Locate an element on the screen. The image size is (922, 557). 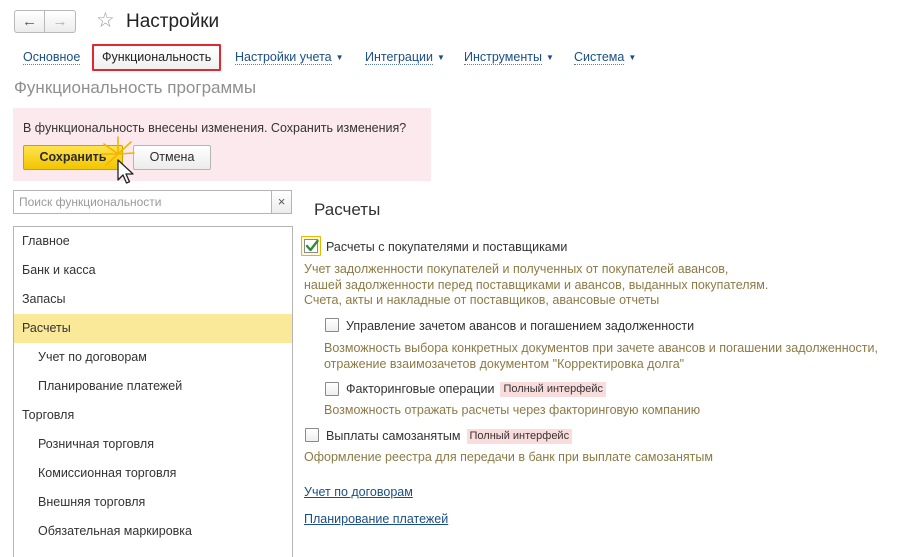
tab-accounting-settings: Настройки учета ▼ is located at coordinates (289, 57).